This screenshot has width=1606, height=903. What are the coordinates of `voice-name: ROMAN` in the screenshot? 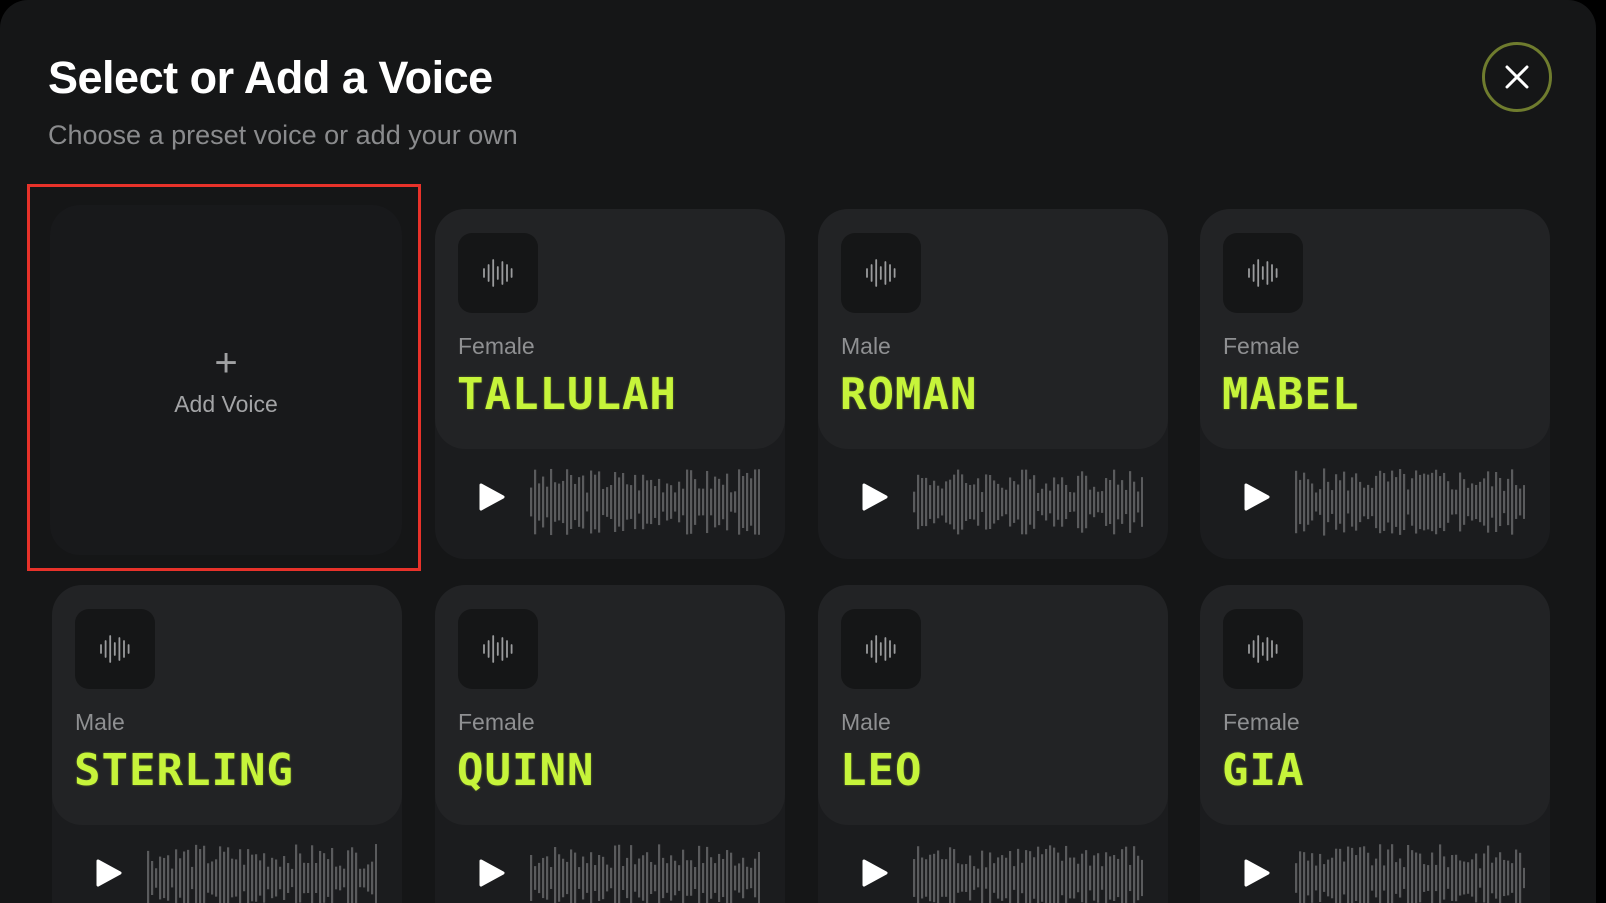 It's located at (909, 394).